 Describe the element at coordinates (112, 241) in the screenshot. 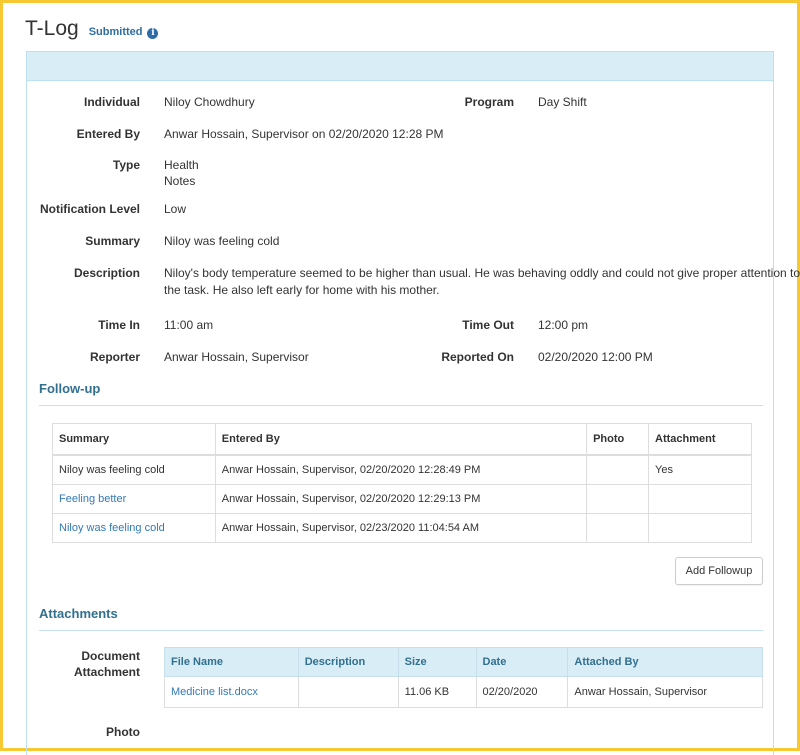

I see `summary-label: Summary` at that location.